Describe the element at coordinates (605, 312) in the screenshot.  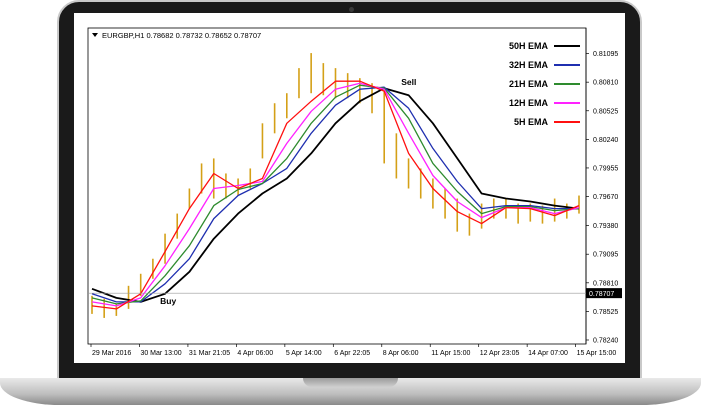
I see `price-tick-label: 0.78525` at that location.